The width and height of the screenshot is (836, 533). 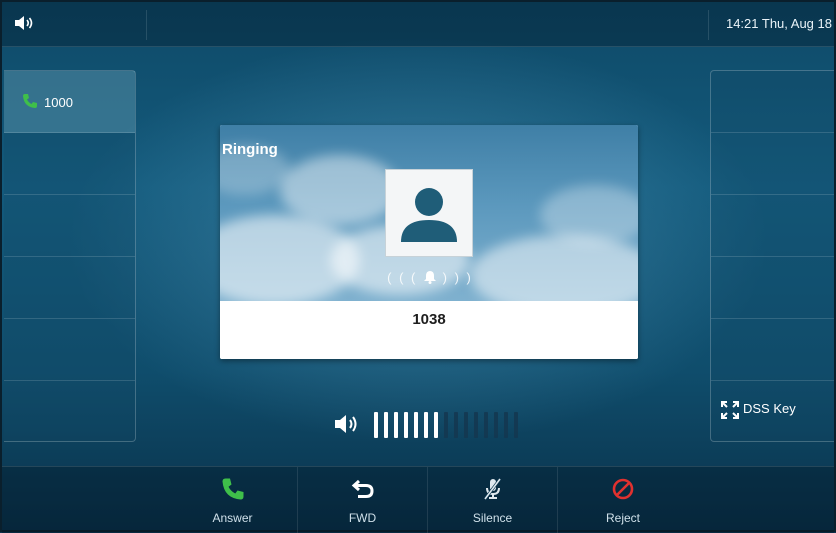 I want to click on softkey-bar: Answer FWD Silence Reject, so click(x=418, y=499).